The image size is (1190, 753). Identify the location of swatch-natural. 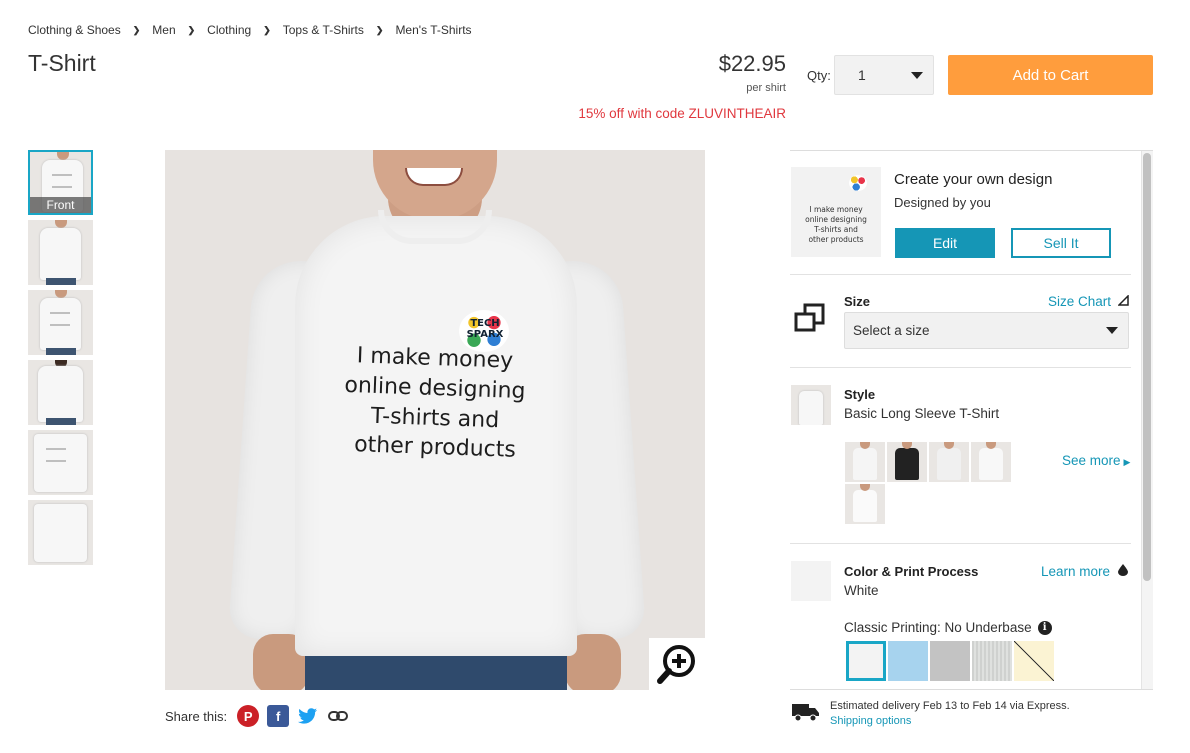
(1034, 661).